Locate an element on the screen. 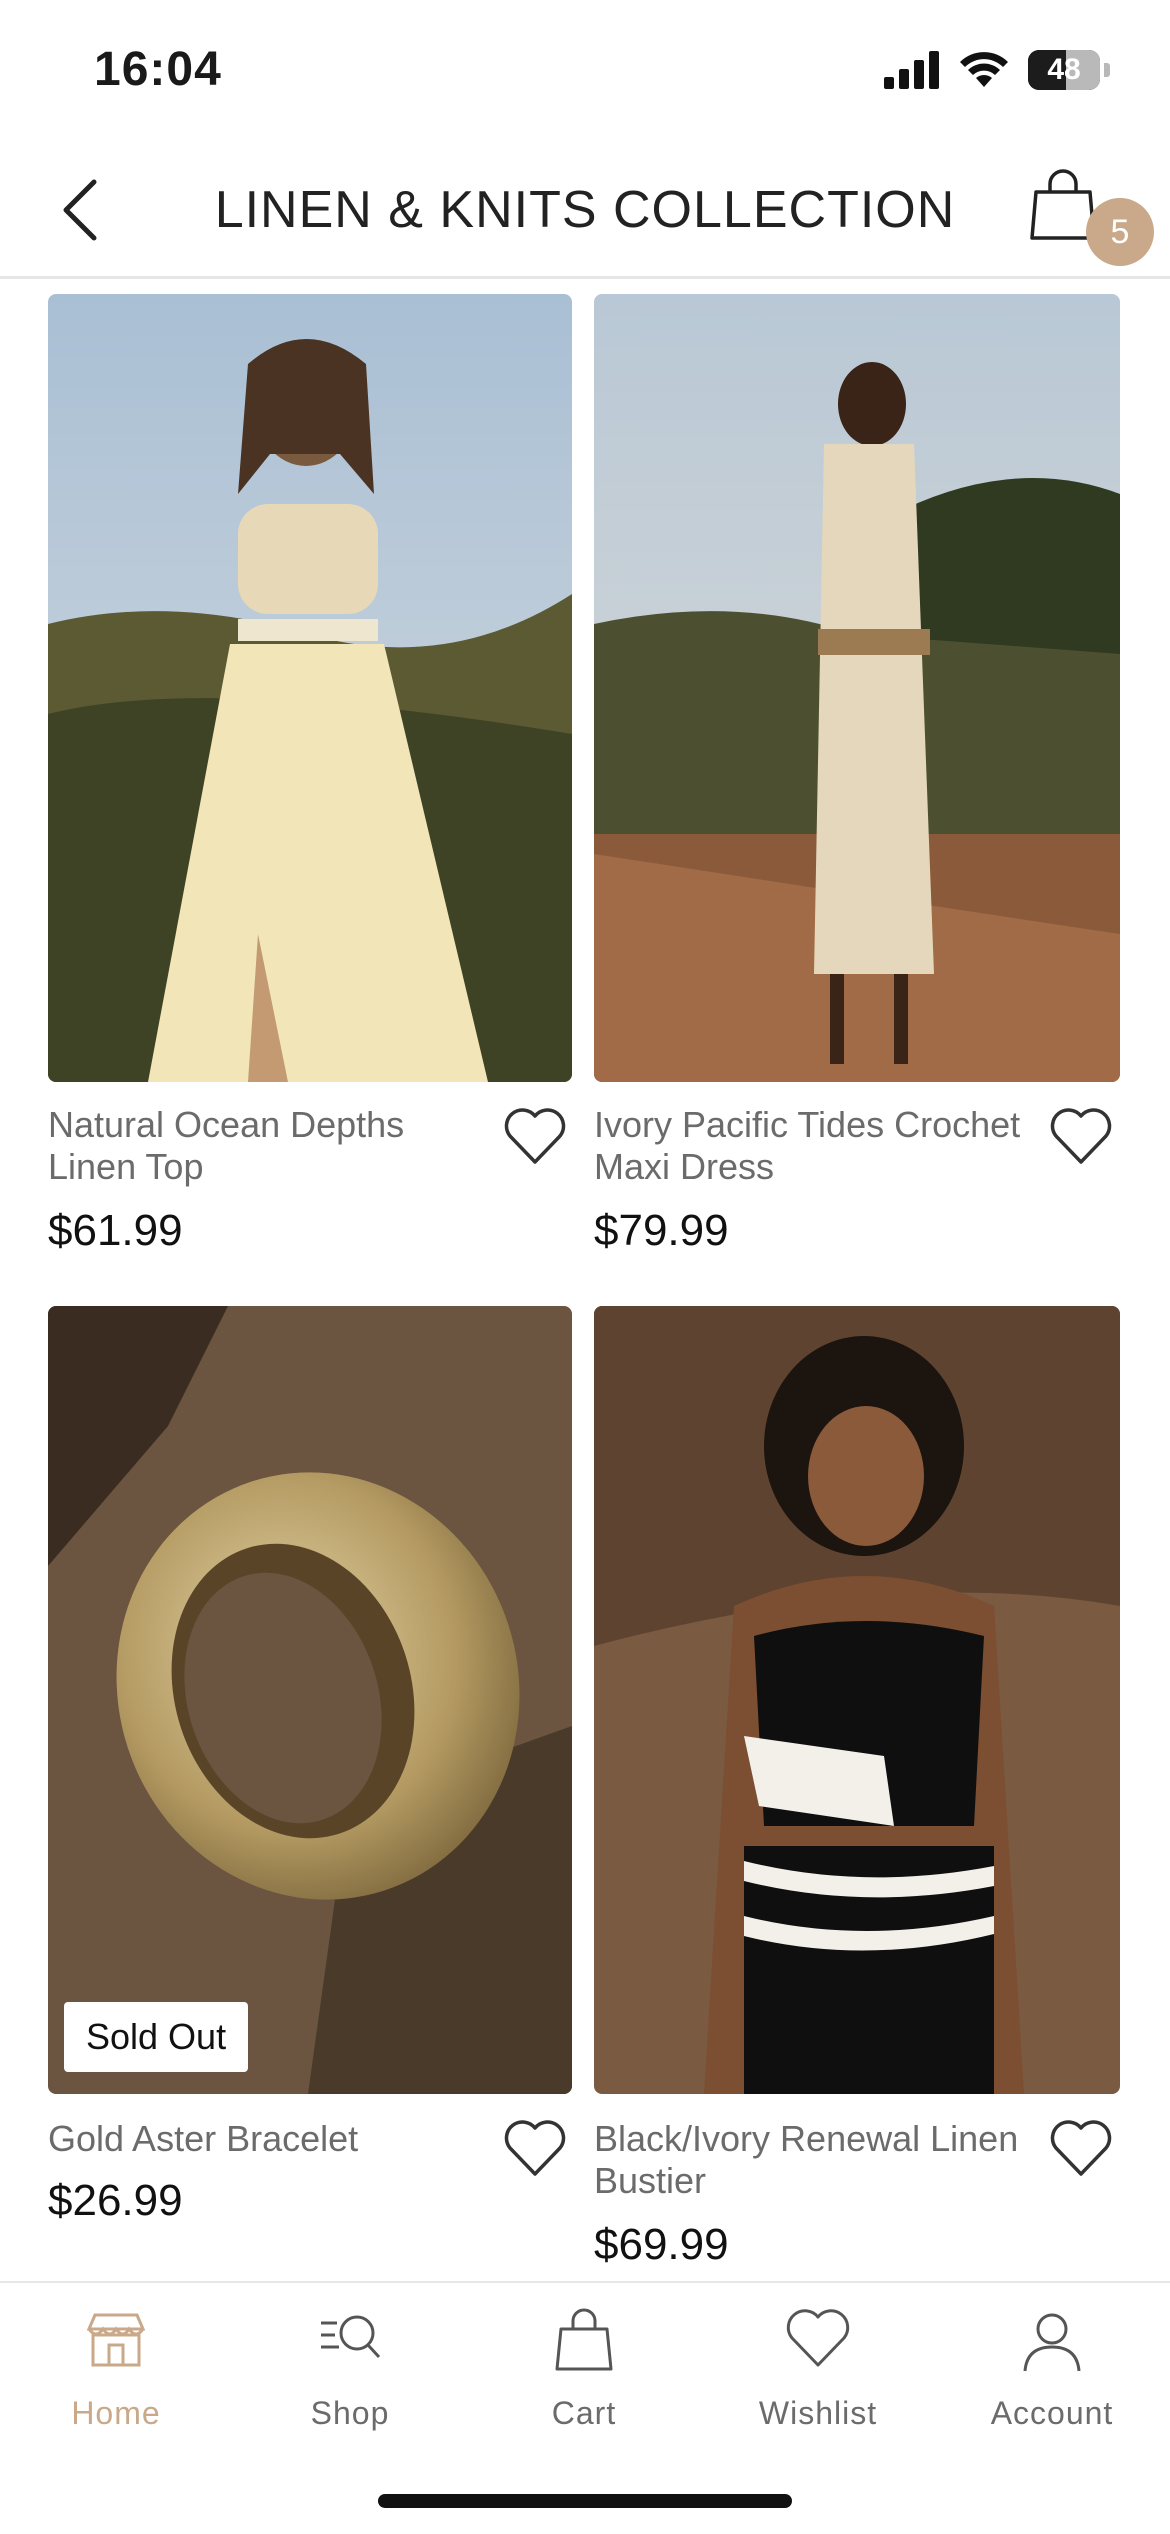 The height and width of the screenshot is (2534, 1170). product-image-crochet-dress is located at coordinates (857, 688).